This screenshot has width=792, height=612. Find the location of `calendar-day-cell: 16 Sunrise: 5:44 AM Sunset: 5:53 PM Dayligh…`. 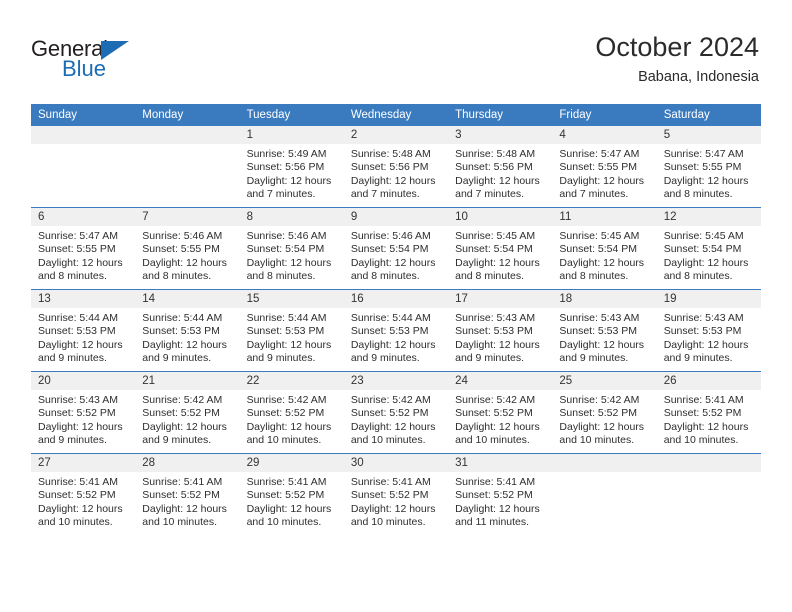

calendar-day-cell: 16 Sunrise: 5:44 AM Sunset: 5:53 PM Dayligh… is located at coordinates (396, 330).